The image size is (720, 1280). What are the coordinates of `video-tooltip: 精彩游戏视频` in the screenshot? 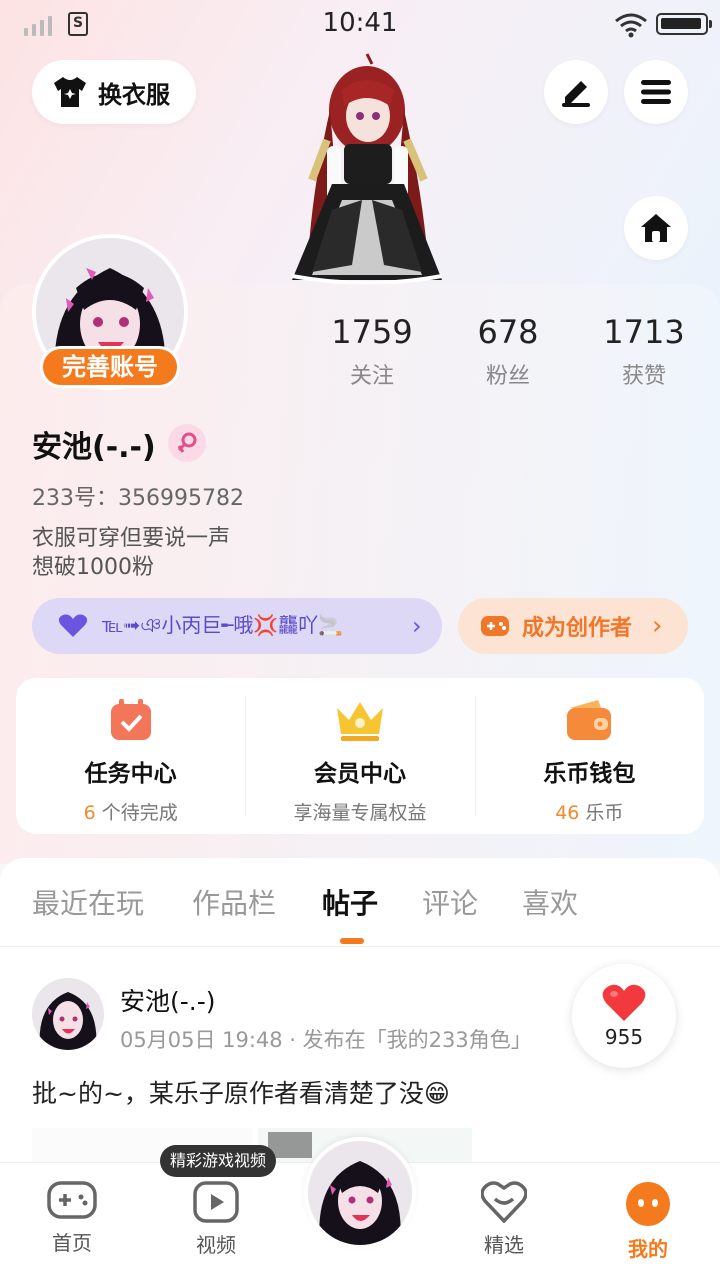 It's located at (218, 1161).